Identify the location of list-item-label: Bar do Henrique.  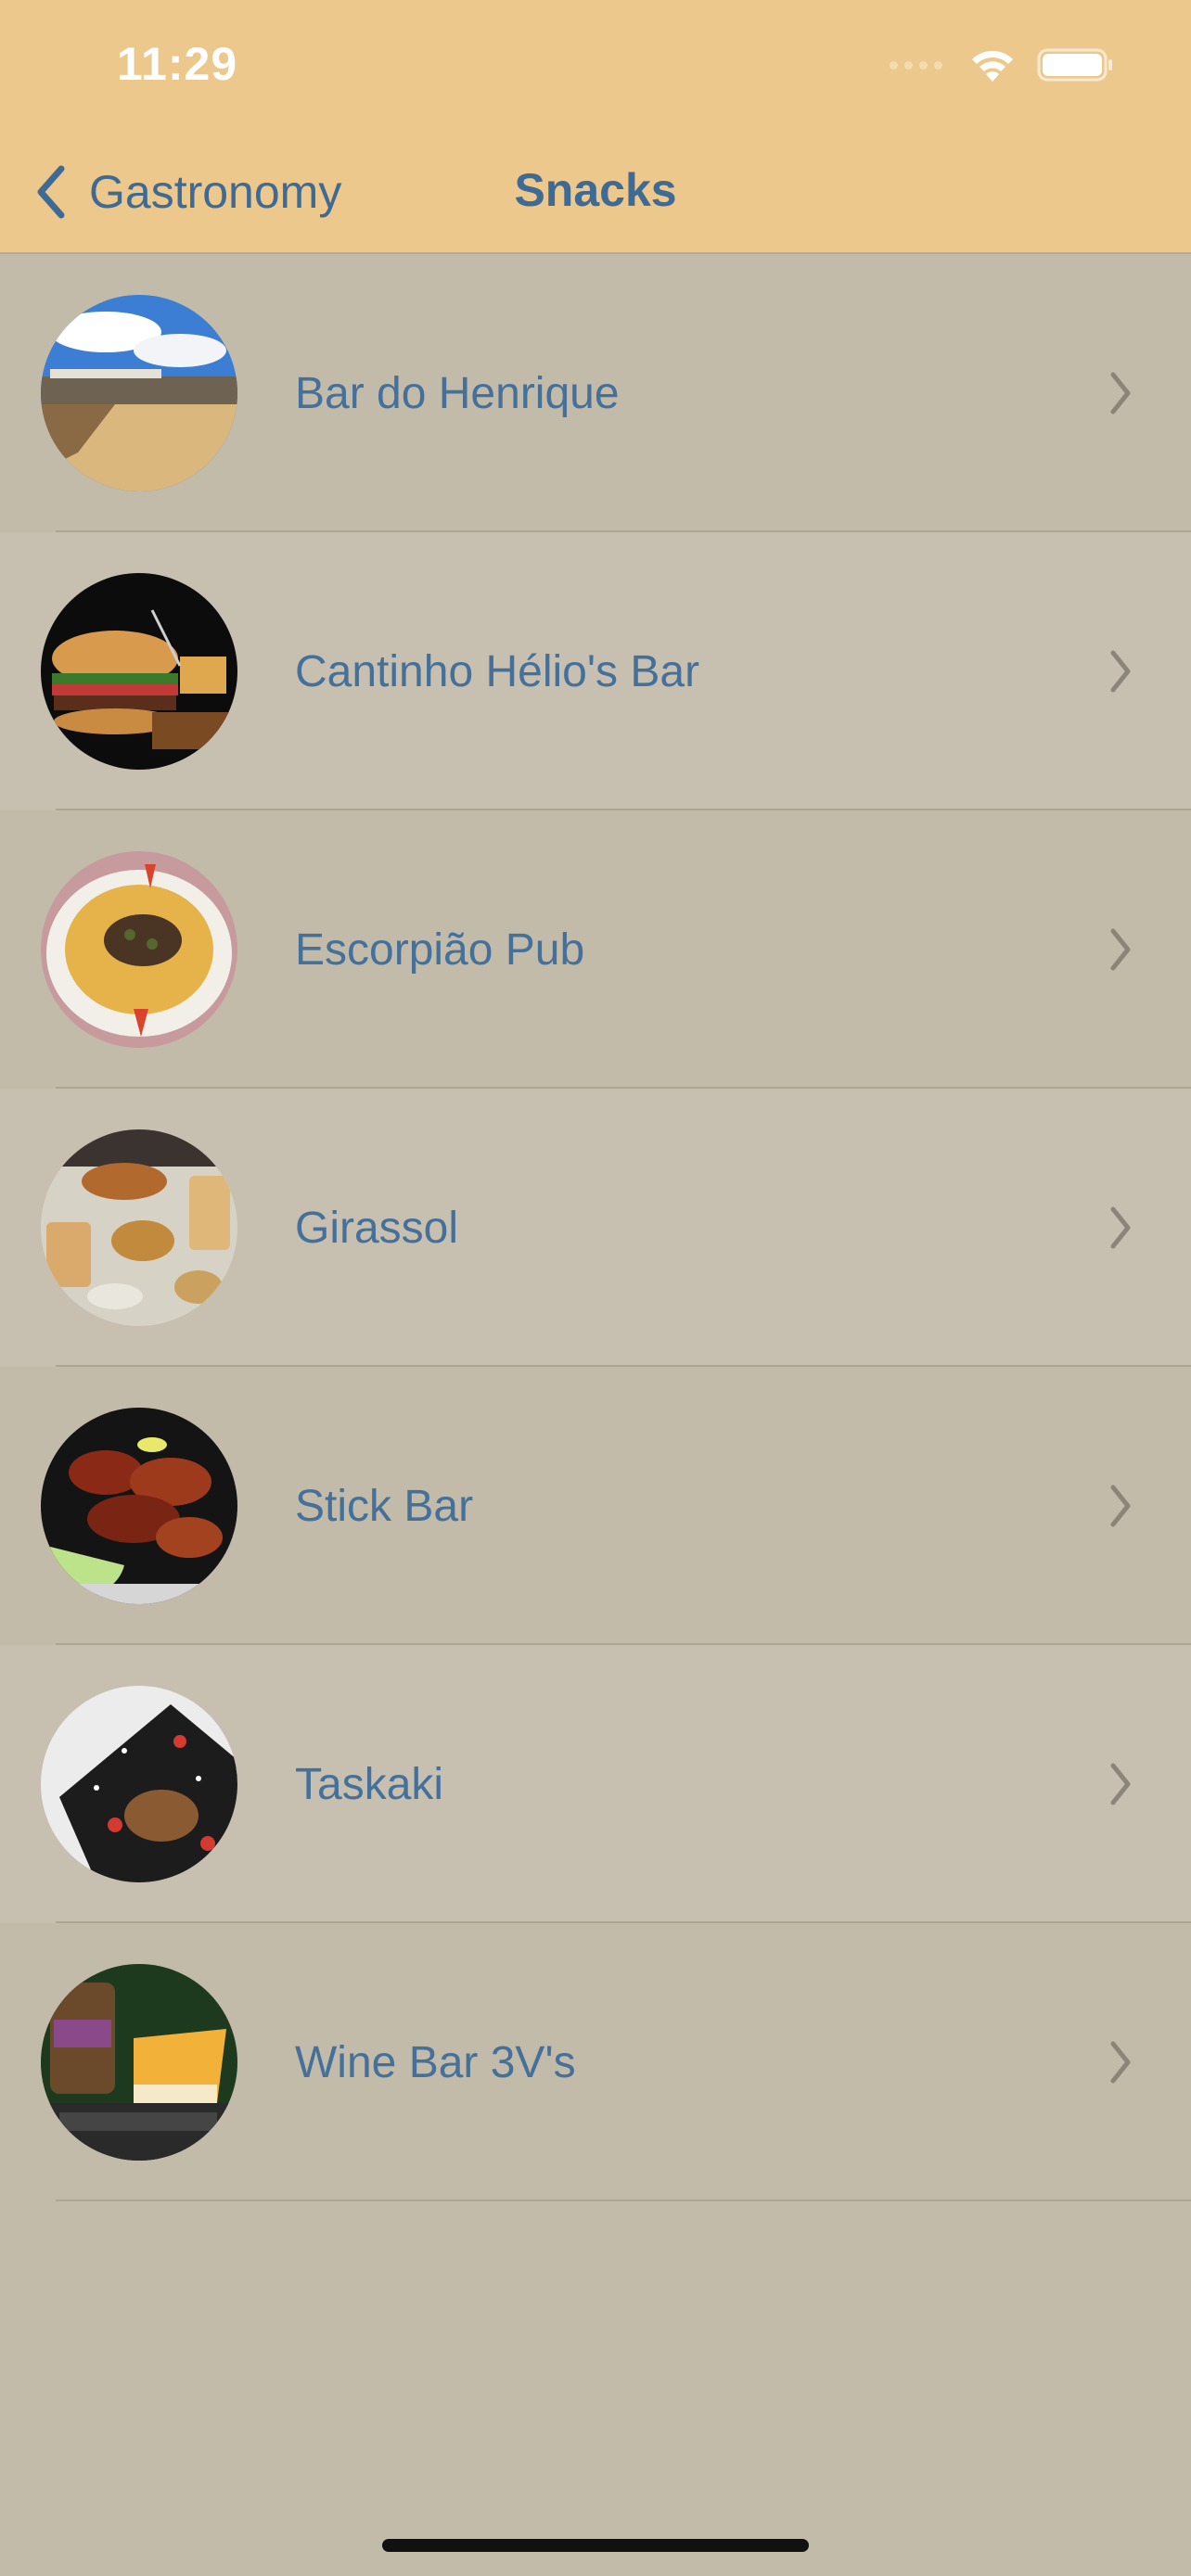
(457, 393).